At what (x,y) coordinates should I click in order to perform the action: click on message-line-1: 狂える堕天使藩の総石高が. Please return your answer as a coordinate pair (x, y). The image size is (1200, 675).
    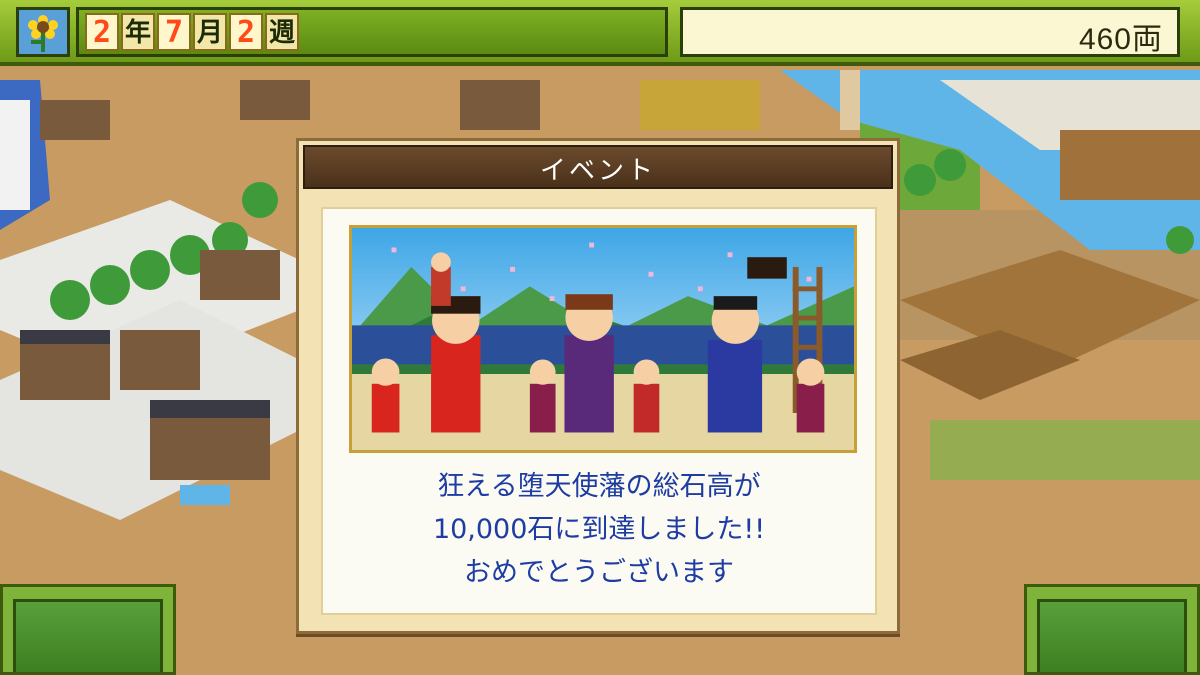
    Looking at the image, I should click on (599, 486).